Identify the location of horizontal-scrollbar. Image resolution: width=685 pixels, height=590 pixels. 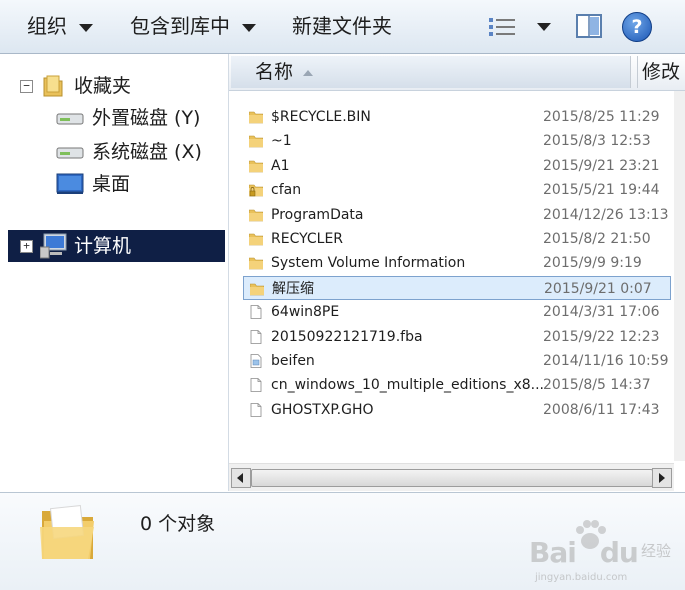
(451, 477).